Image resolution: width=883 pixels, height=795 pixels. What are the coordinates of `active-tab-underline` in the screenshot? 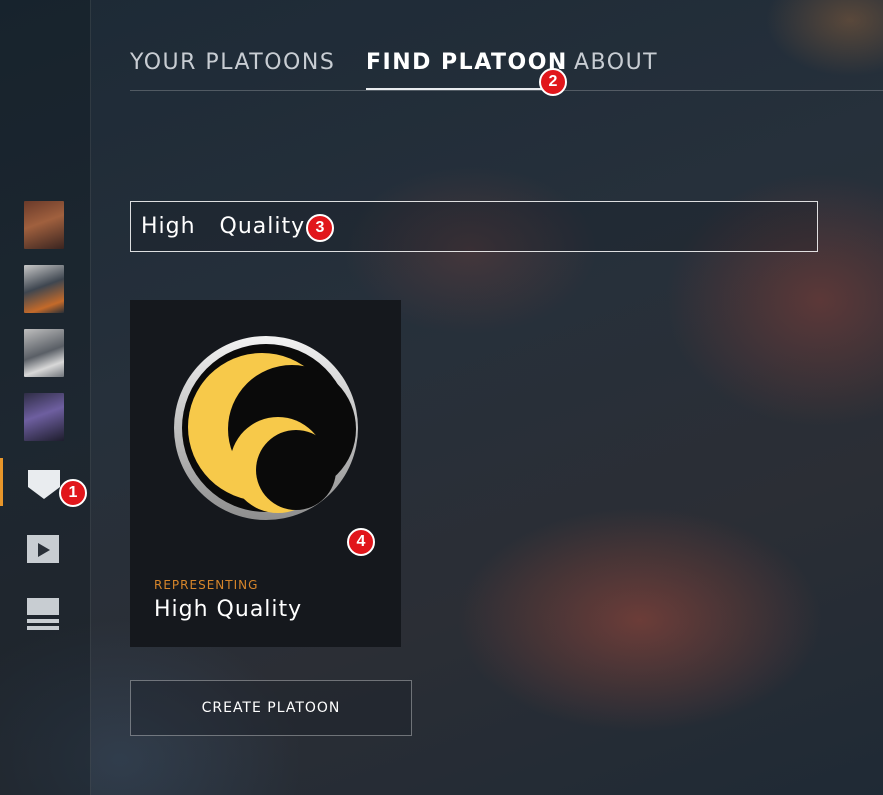 It's located at (455, 89).